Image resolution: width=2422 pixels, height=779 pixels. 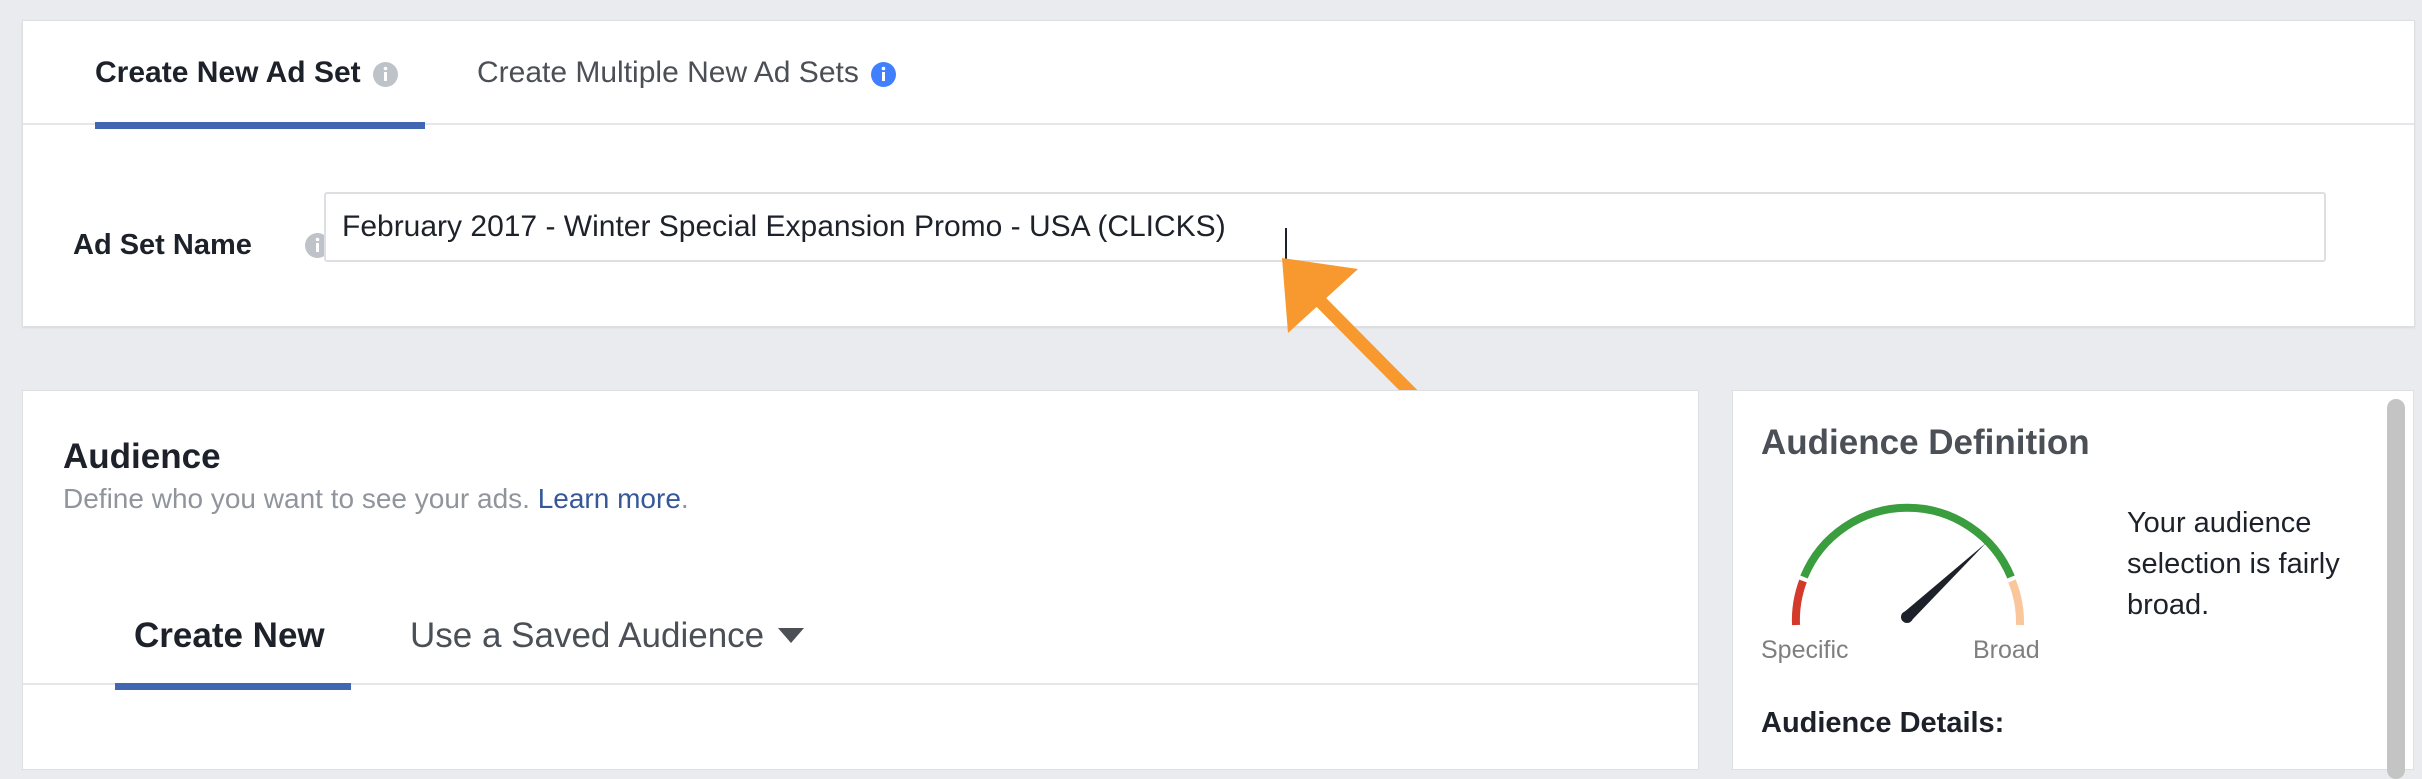 I want to click on needle-icon, so click(x=1943, y=583).